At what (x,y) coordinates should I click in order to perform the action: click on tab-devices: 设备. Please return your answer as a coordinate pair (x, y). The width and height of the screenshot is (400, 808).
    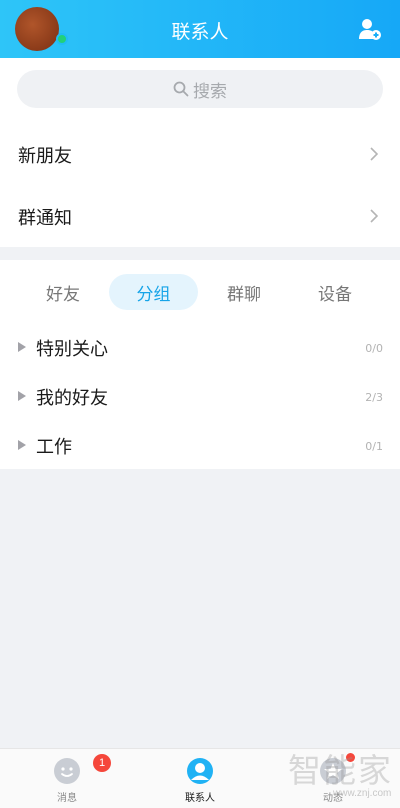
    Looking at the image, I should click on (335, 292).